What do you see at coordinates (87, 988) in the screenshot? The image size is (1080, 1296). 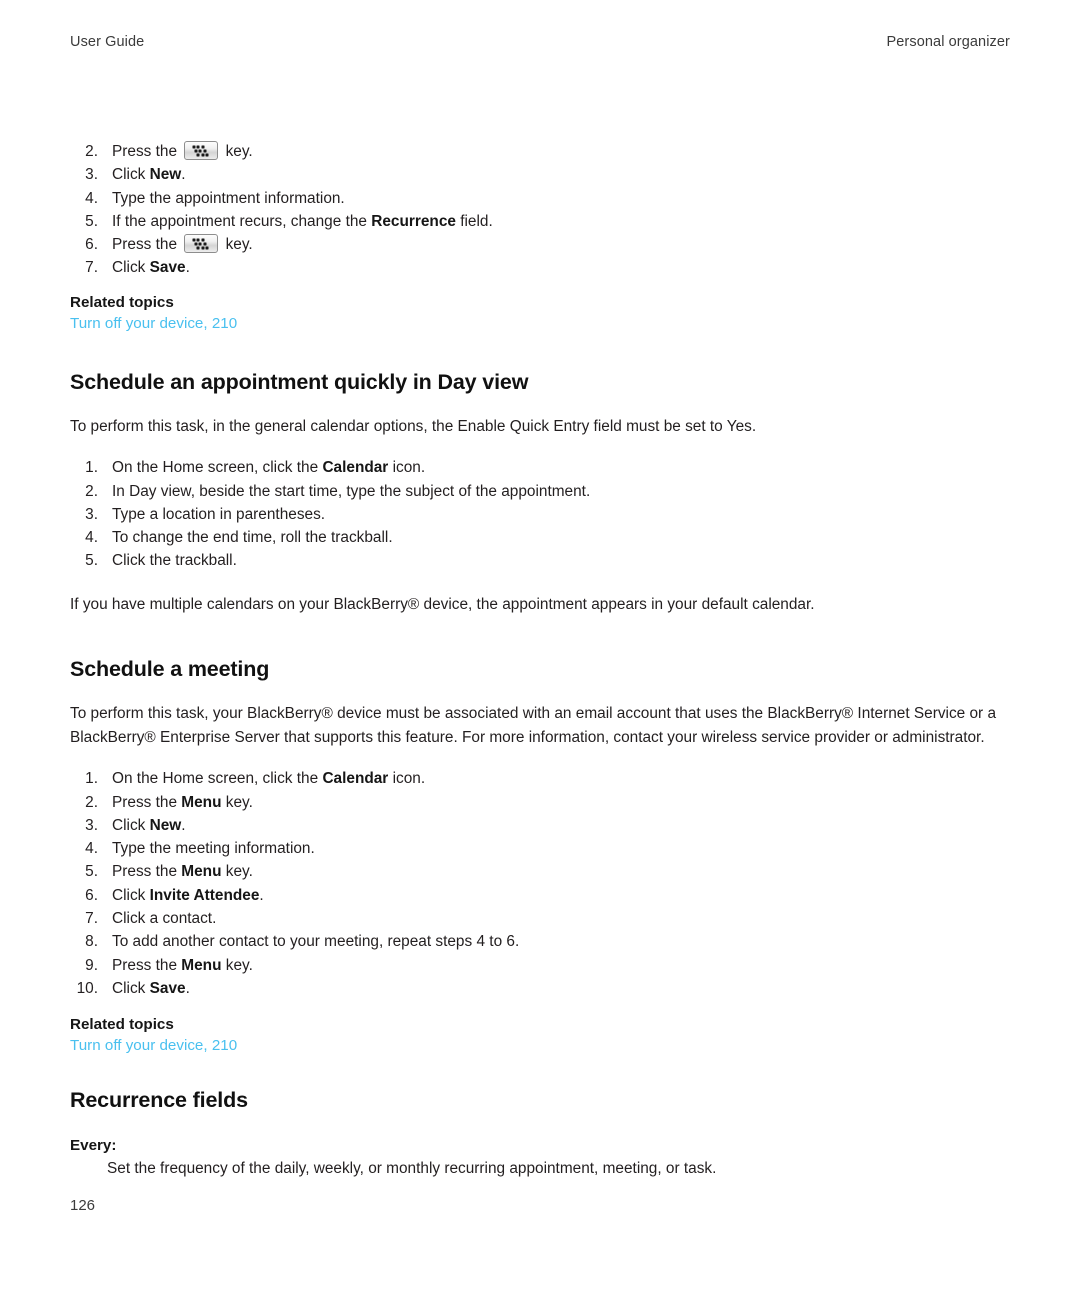 I see `list-item-number: 10.` at bounding box center [87, 988].